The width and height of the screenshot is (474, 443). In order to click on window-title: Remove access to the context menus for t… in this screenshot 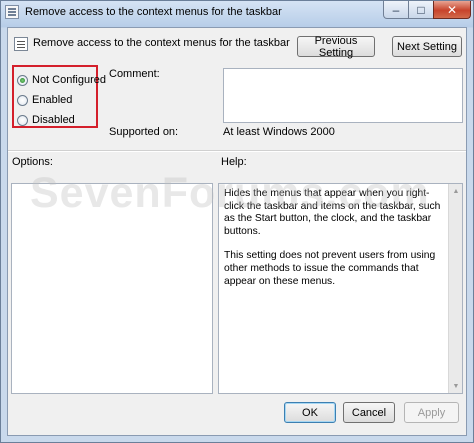, I will do `click(153, 12)`.